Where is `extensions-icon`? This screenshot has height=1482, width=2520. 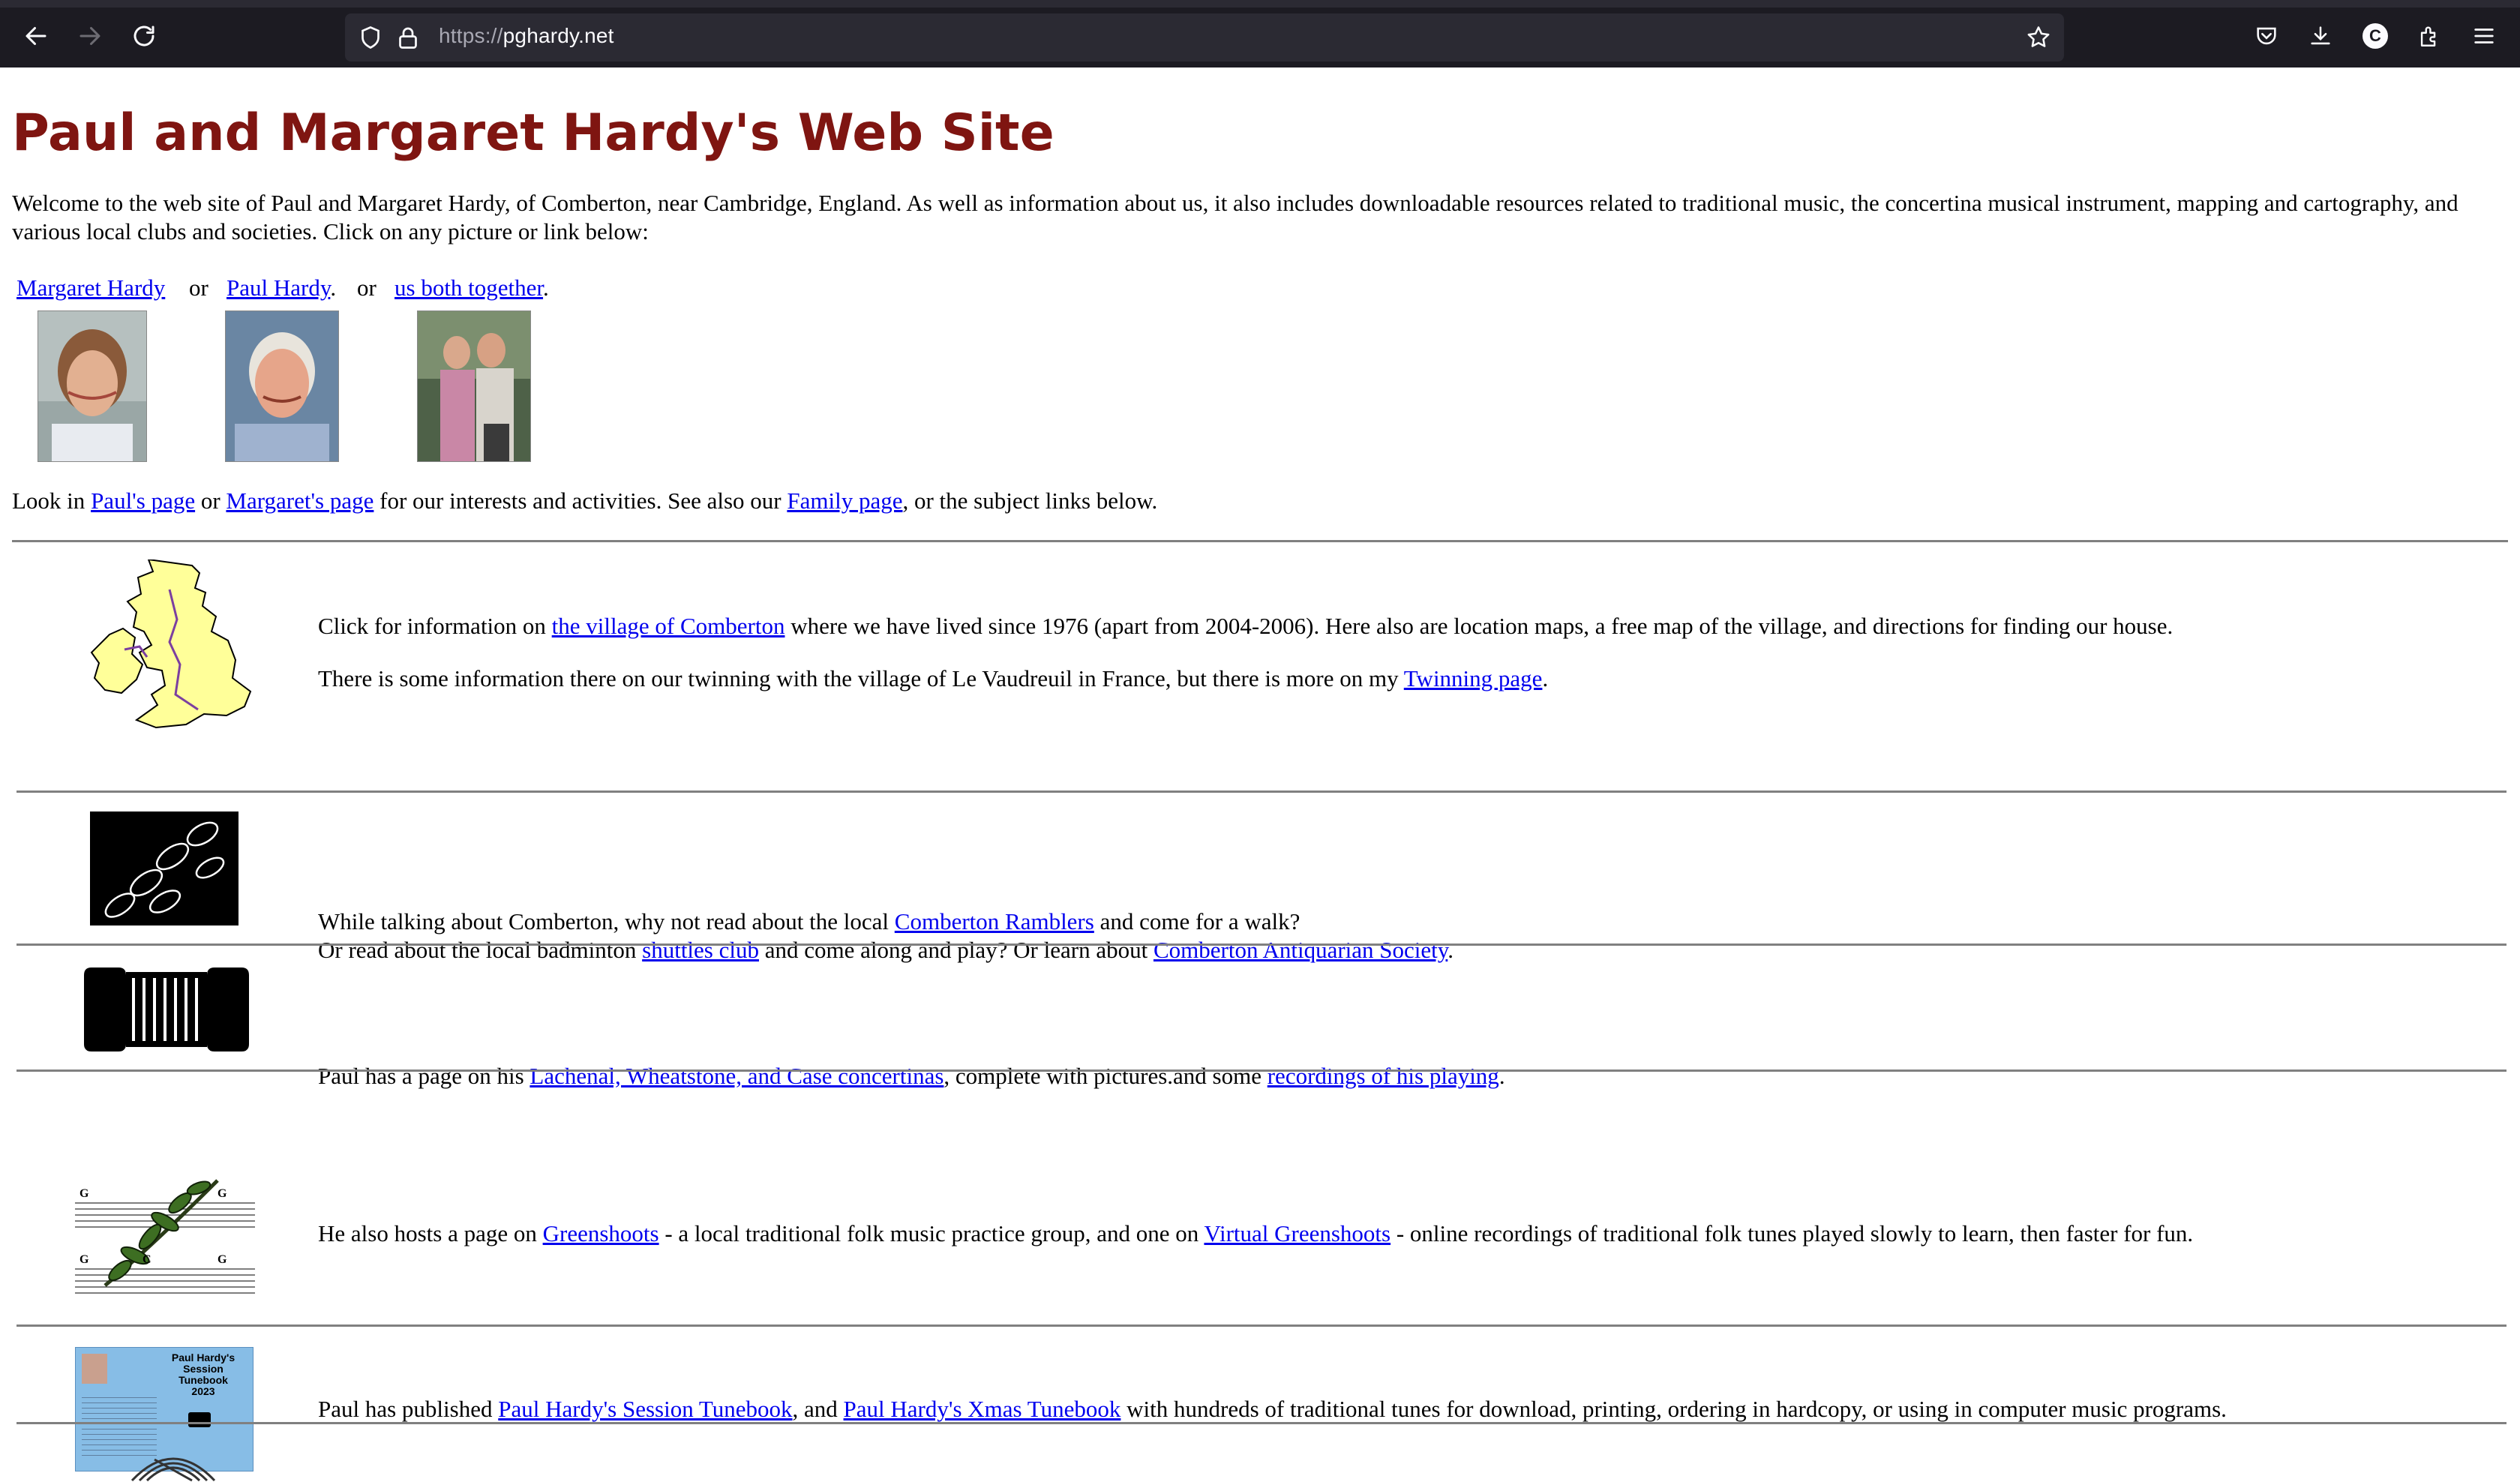
extensions-icon is located at coordinates (2428, 36).